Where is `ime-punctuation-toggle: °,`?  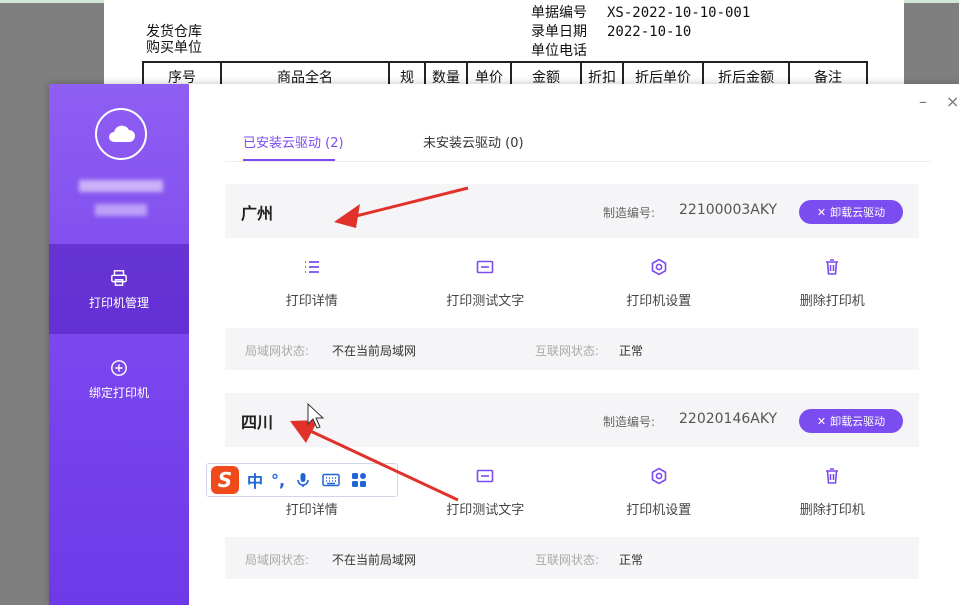 ime-punctuation-toggle: °, is located at coordinates (278, 480).